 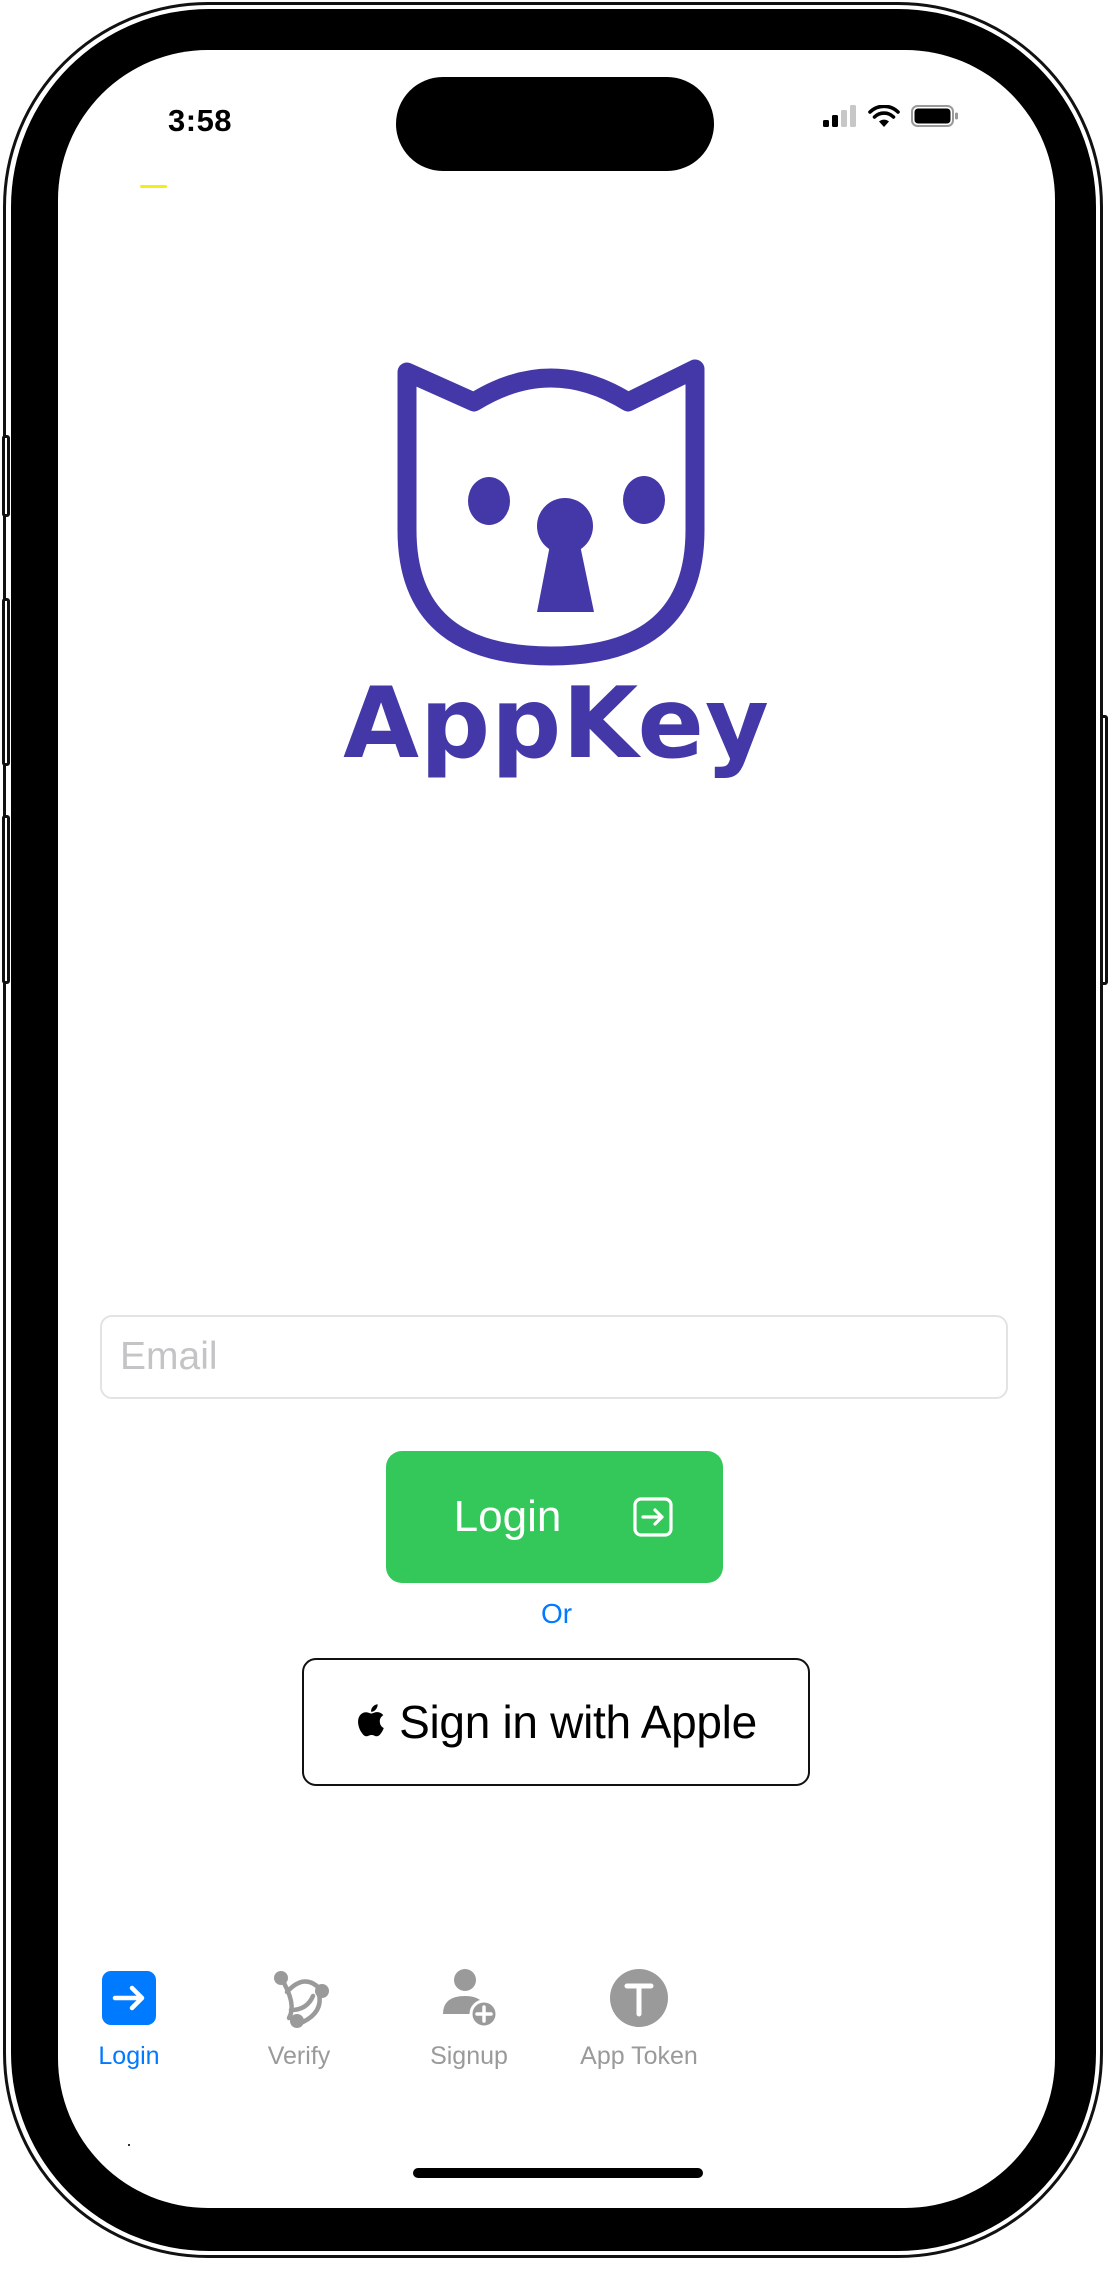 What do you see at coordinates (301, 1999) in the screenshot?
I see `three-nodes-connected-icon` at bounding box center [301, 1999].